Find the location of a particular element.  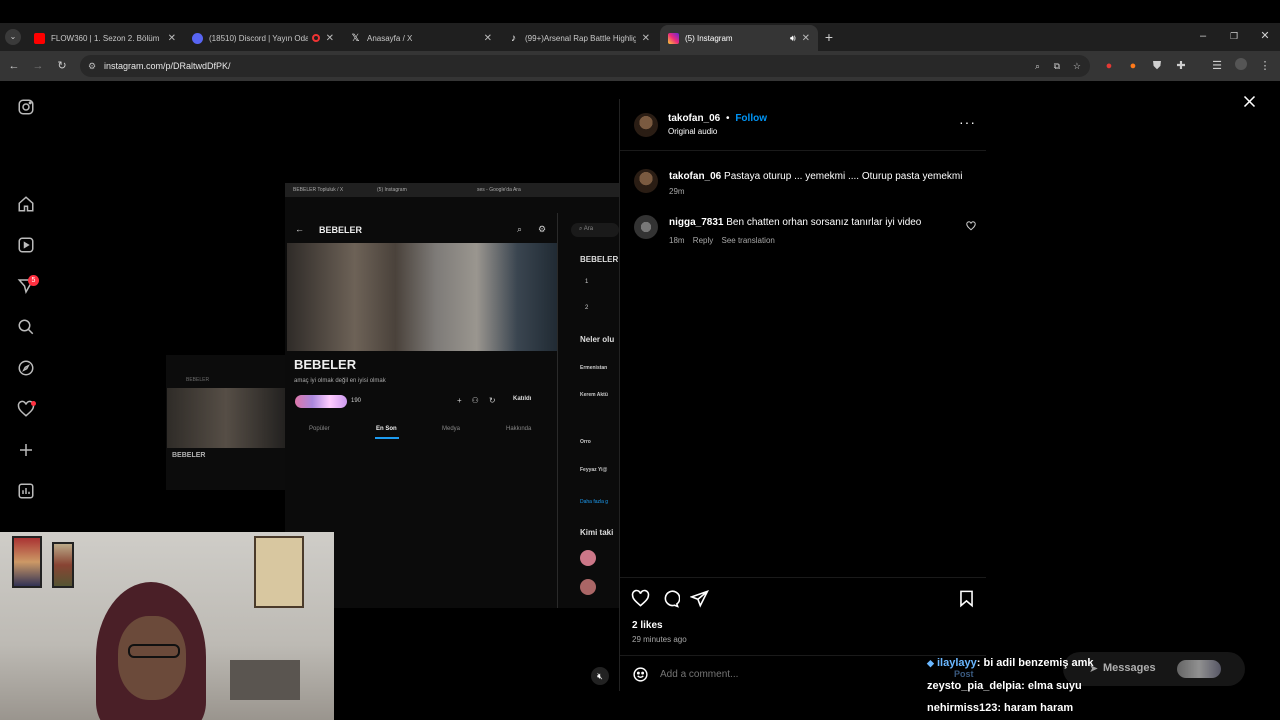

reading-list-icon: ☰ is located at coordinates (1217, 66).